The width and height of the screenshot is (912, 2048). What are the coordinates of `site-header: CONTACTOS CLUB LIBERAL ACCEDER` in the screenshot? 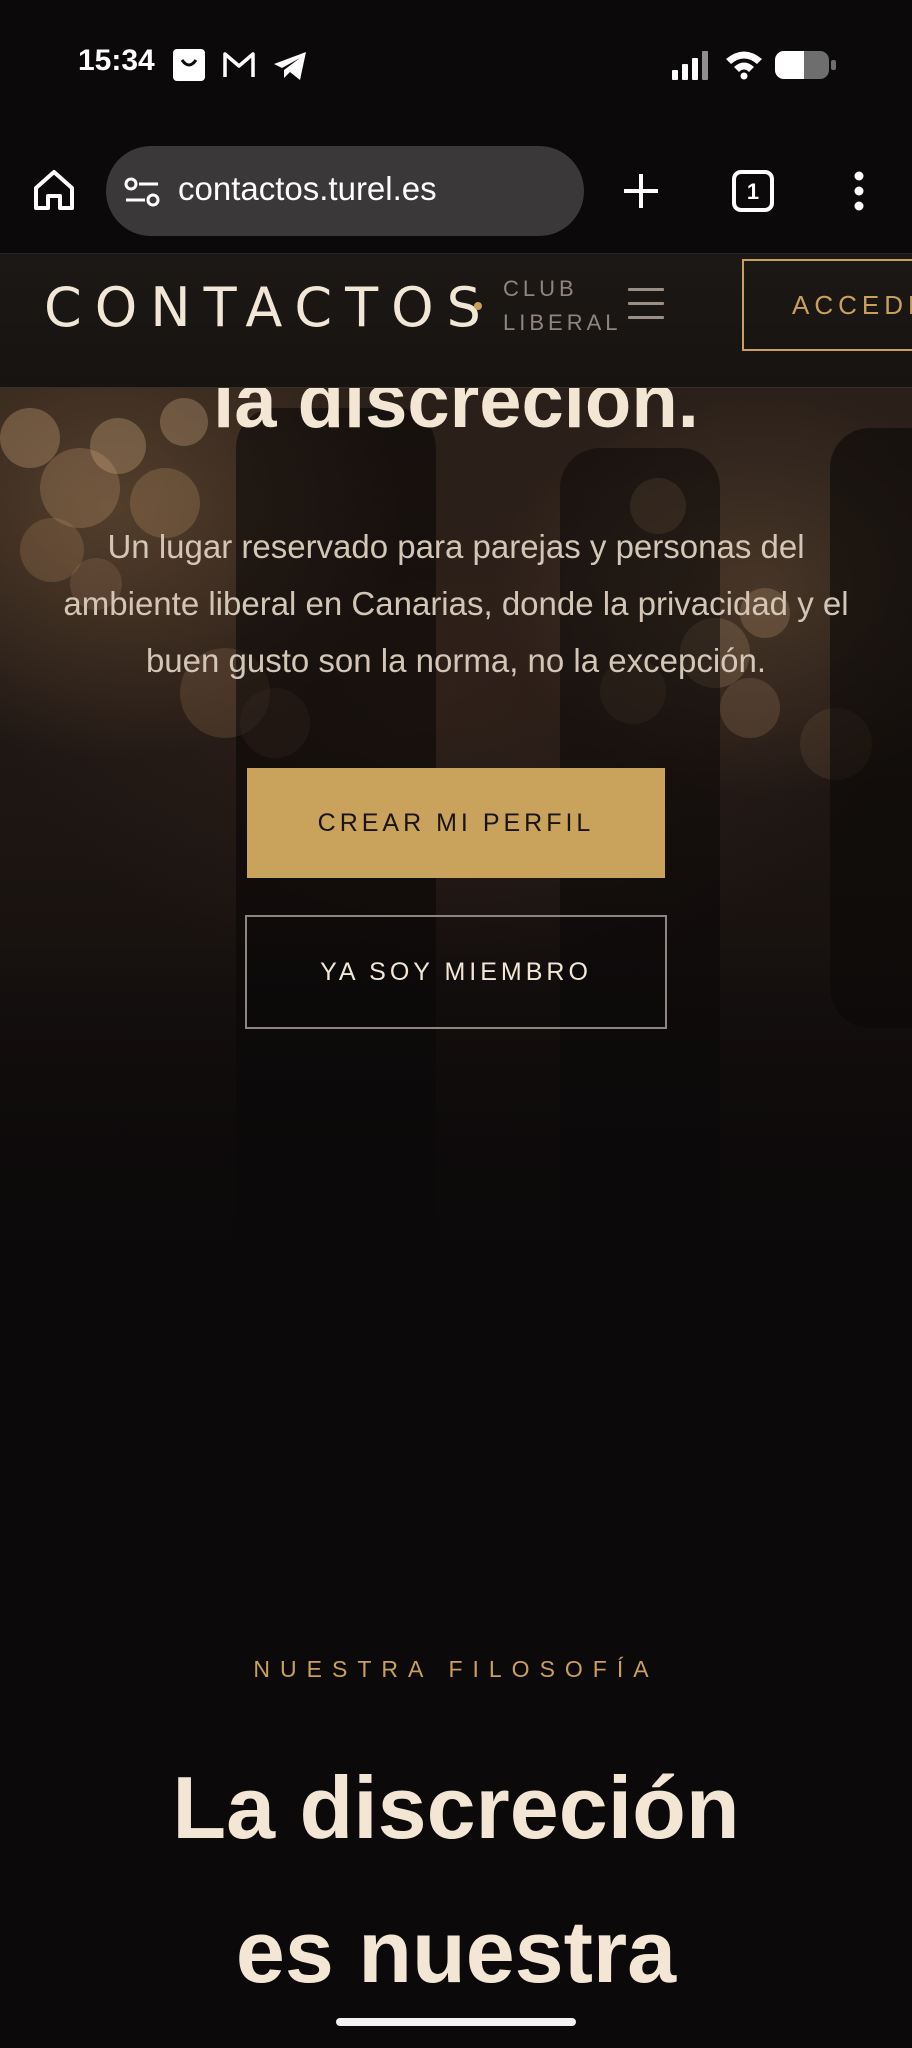 It's located at (456, 321).